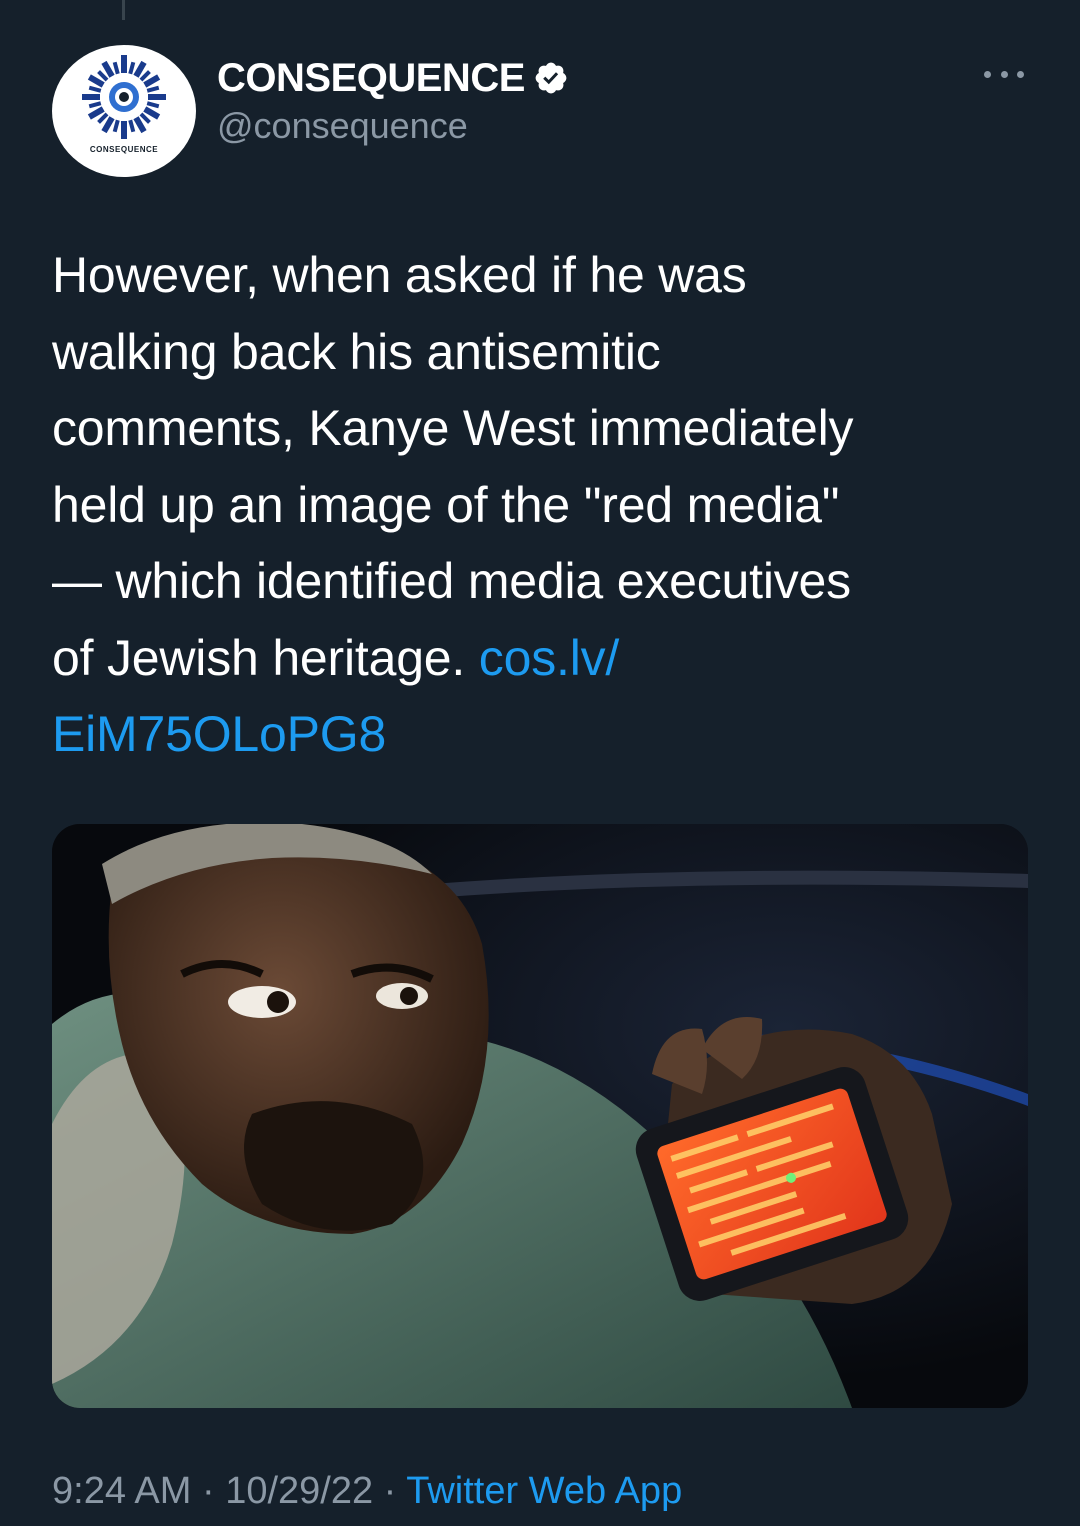 The image size is (1080, 1526). Describe the element at coordinates (544, 1491) in the screenshot. I see `tweet-source-link: Twitter Web App` at that location.